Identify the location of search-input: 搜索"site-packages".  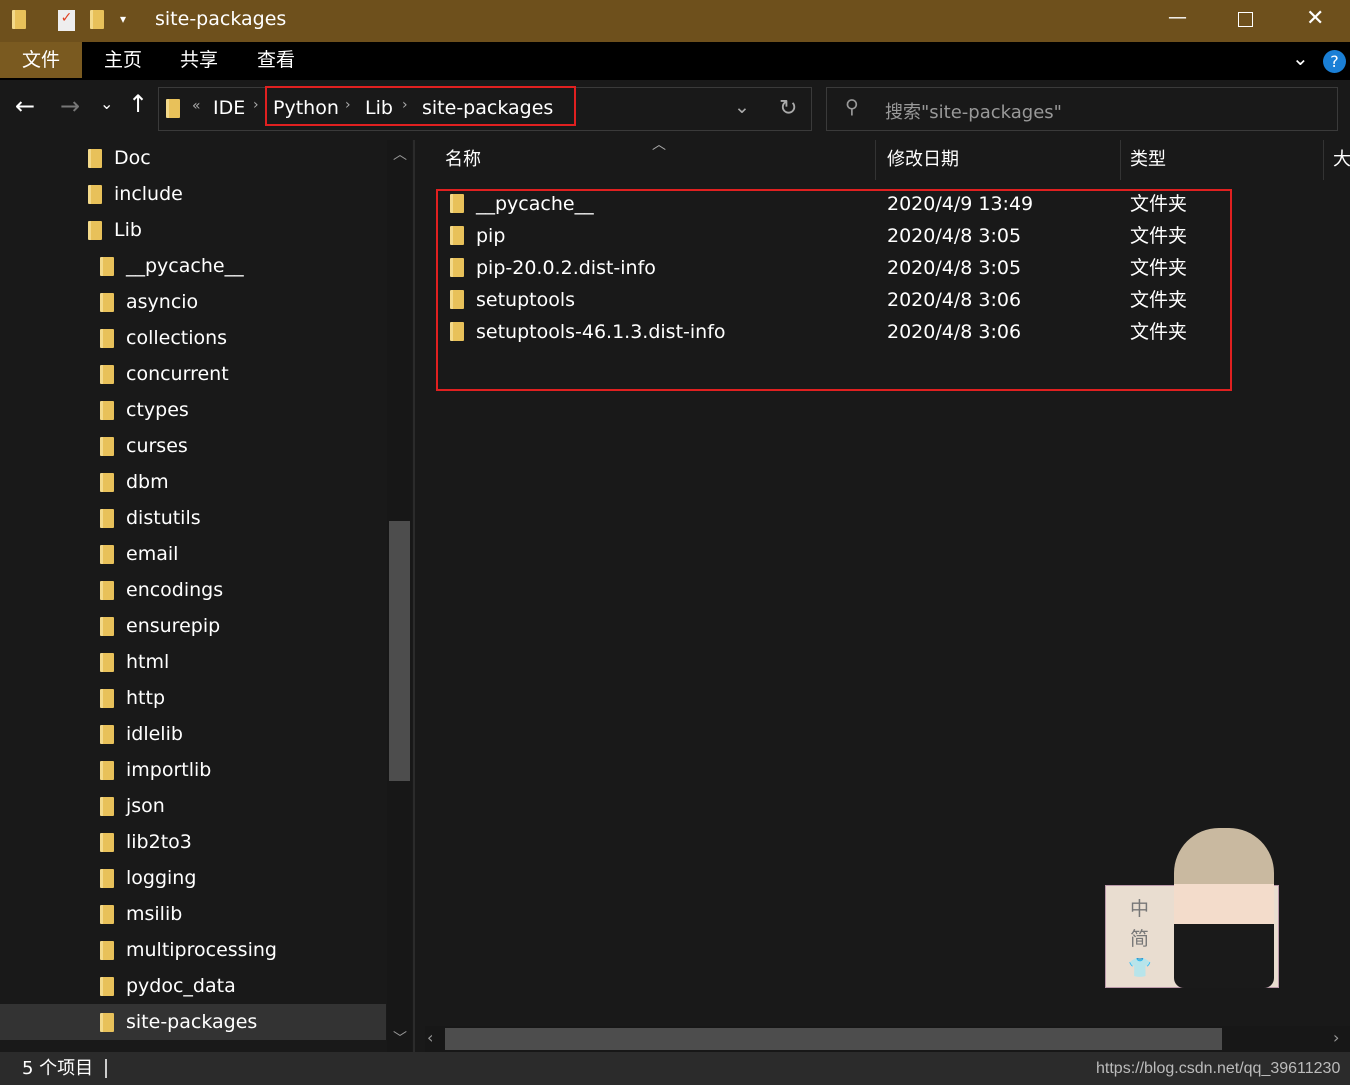
(973, 111).